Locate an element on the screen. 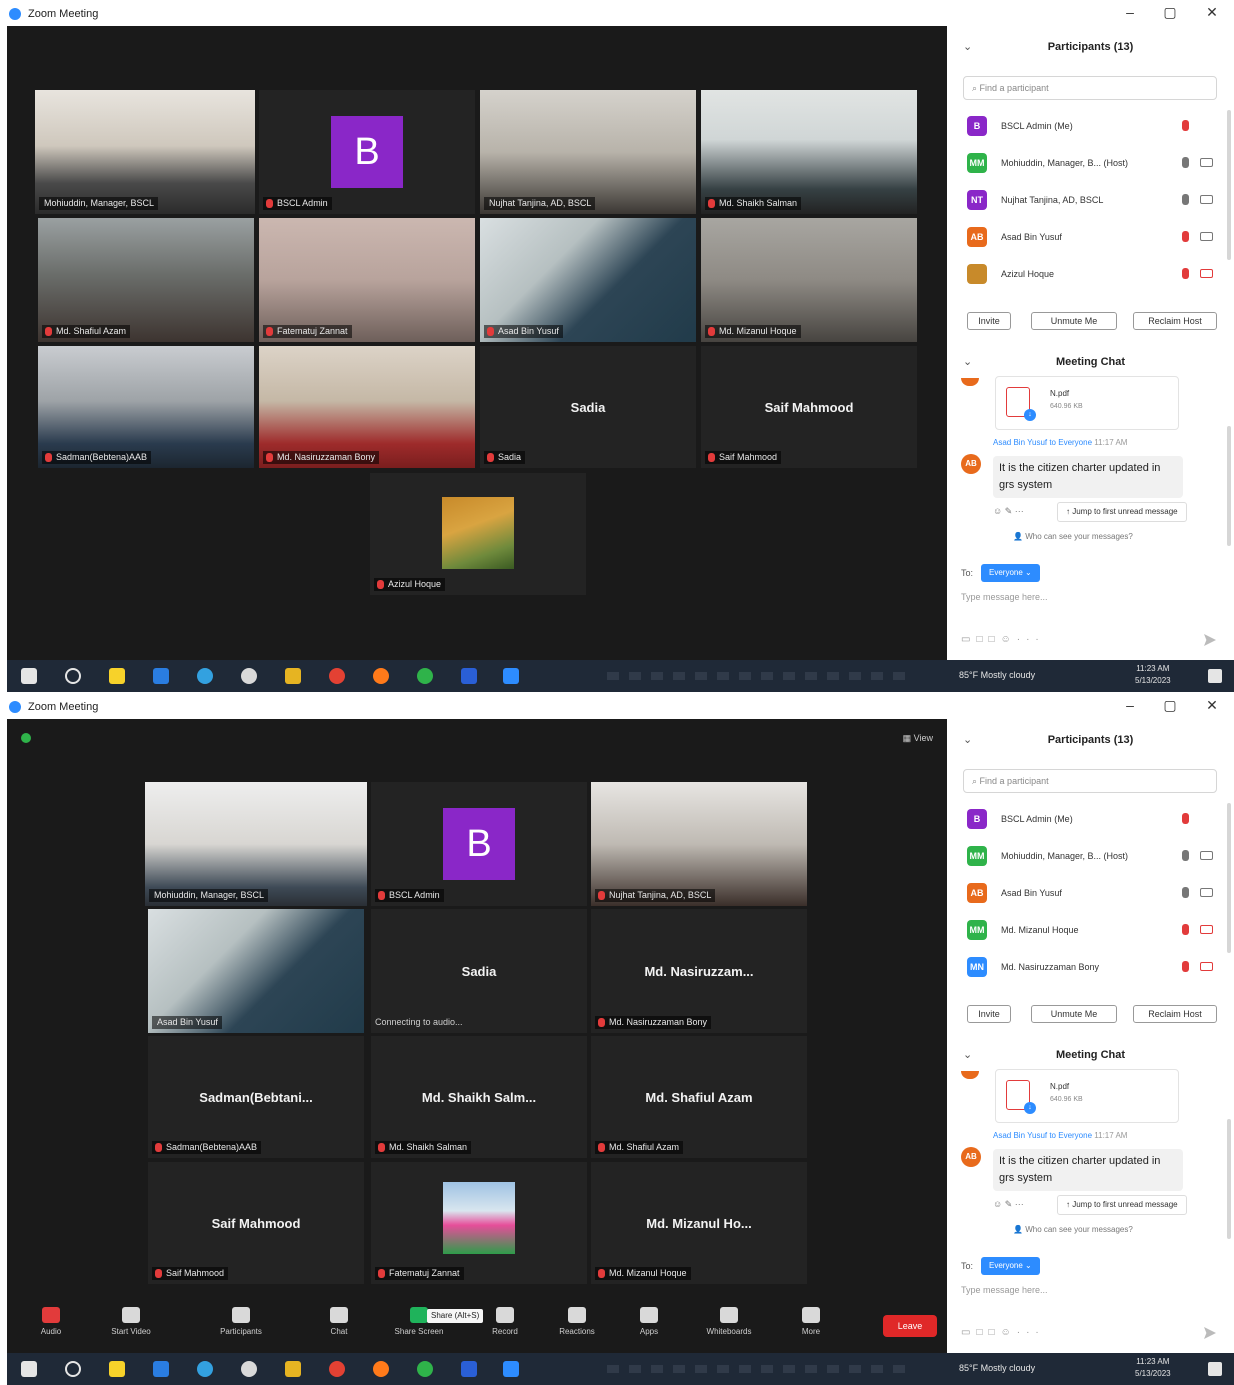 Image resolution: width=1234 pixels, height=1385 pixels. video-tile: Md. Nasiruzzaman Bony is located at coordinates (367, 407).